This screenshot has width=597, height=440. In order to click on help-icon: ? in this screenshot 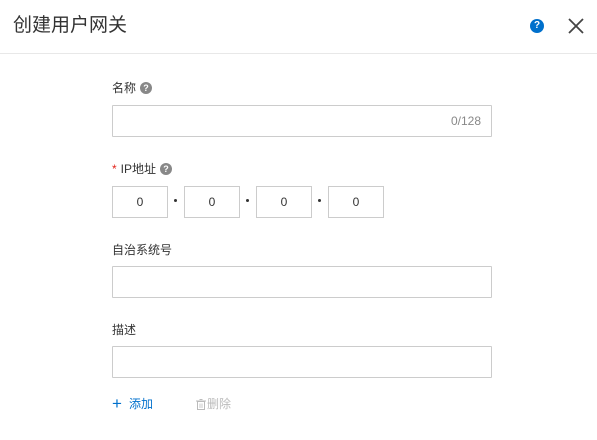, I will do `click(537, 26)`.